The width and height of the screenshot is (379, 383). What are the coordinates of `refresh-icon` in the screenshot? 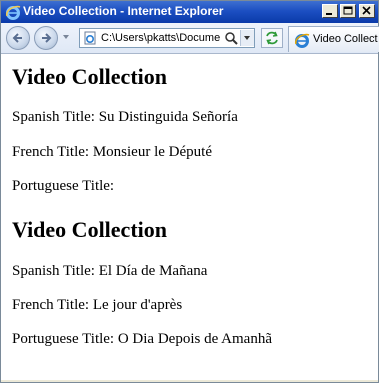 It's located at (272, 38).